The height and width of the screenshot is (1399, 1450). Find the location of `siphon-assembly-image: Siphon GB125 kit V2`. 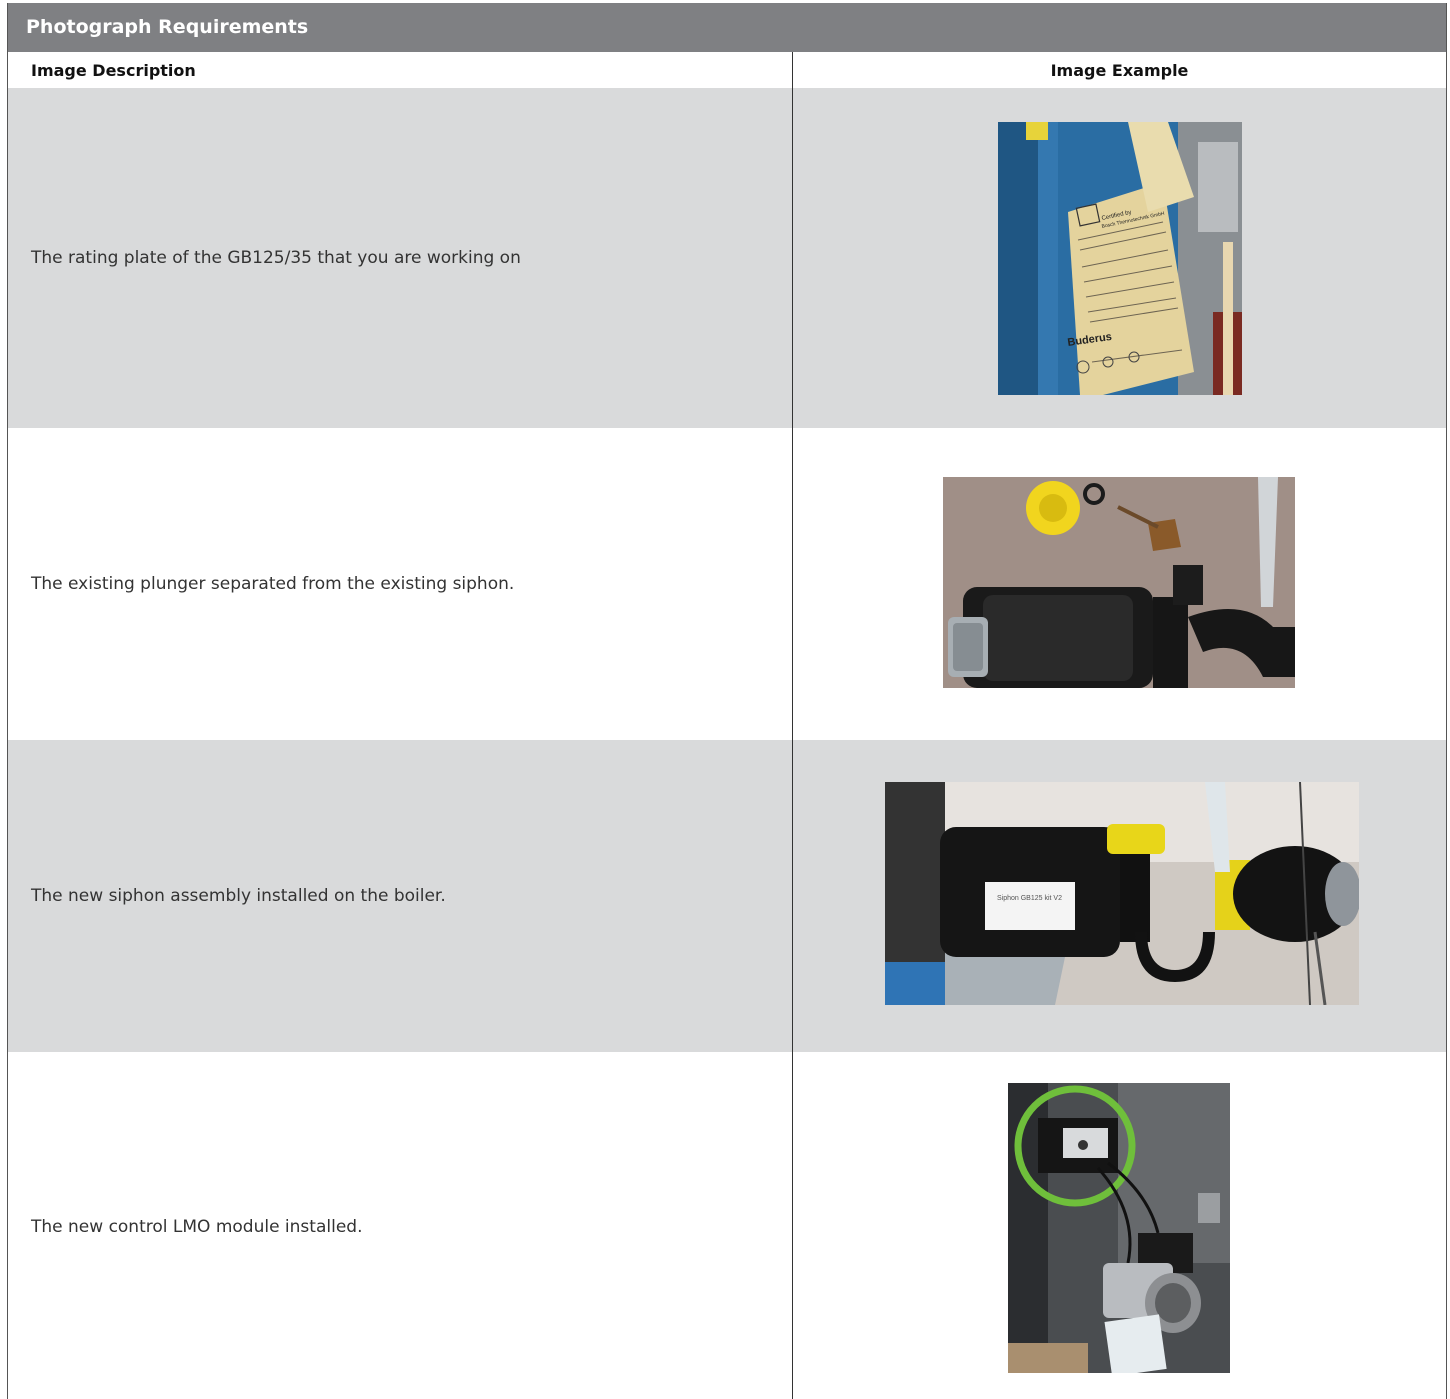

siphon-assembly-image: Siphon GB125 kit V2 is located at coordinates (1122, 893).